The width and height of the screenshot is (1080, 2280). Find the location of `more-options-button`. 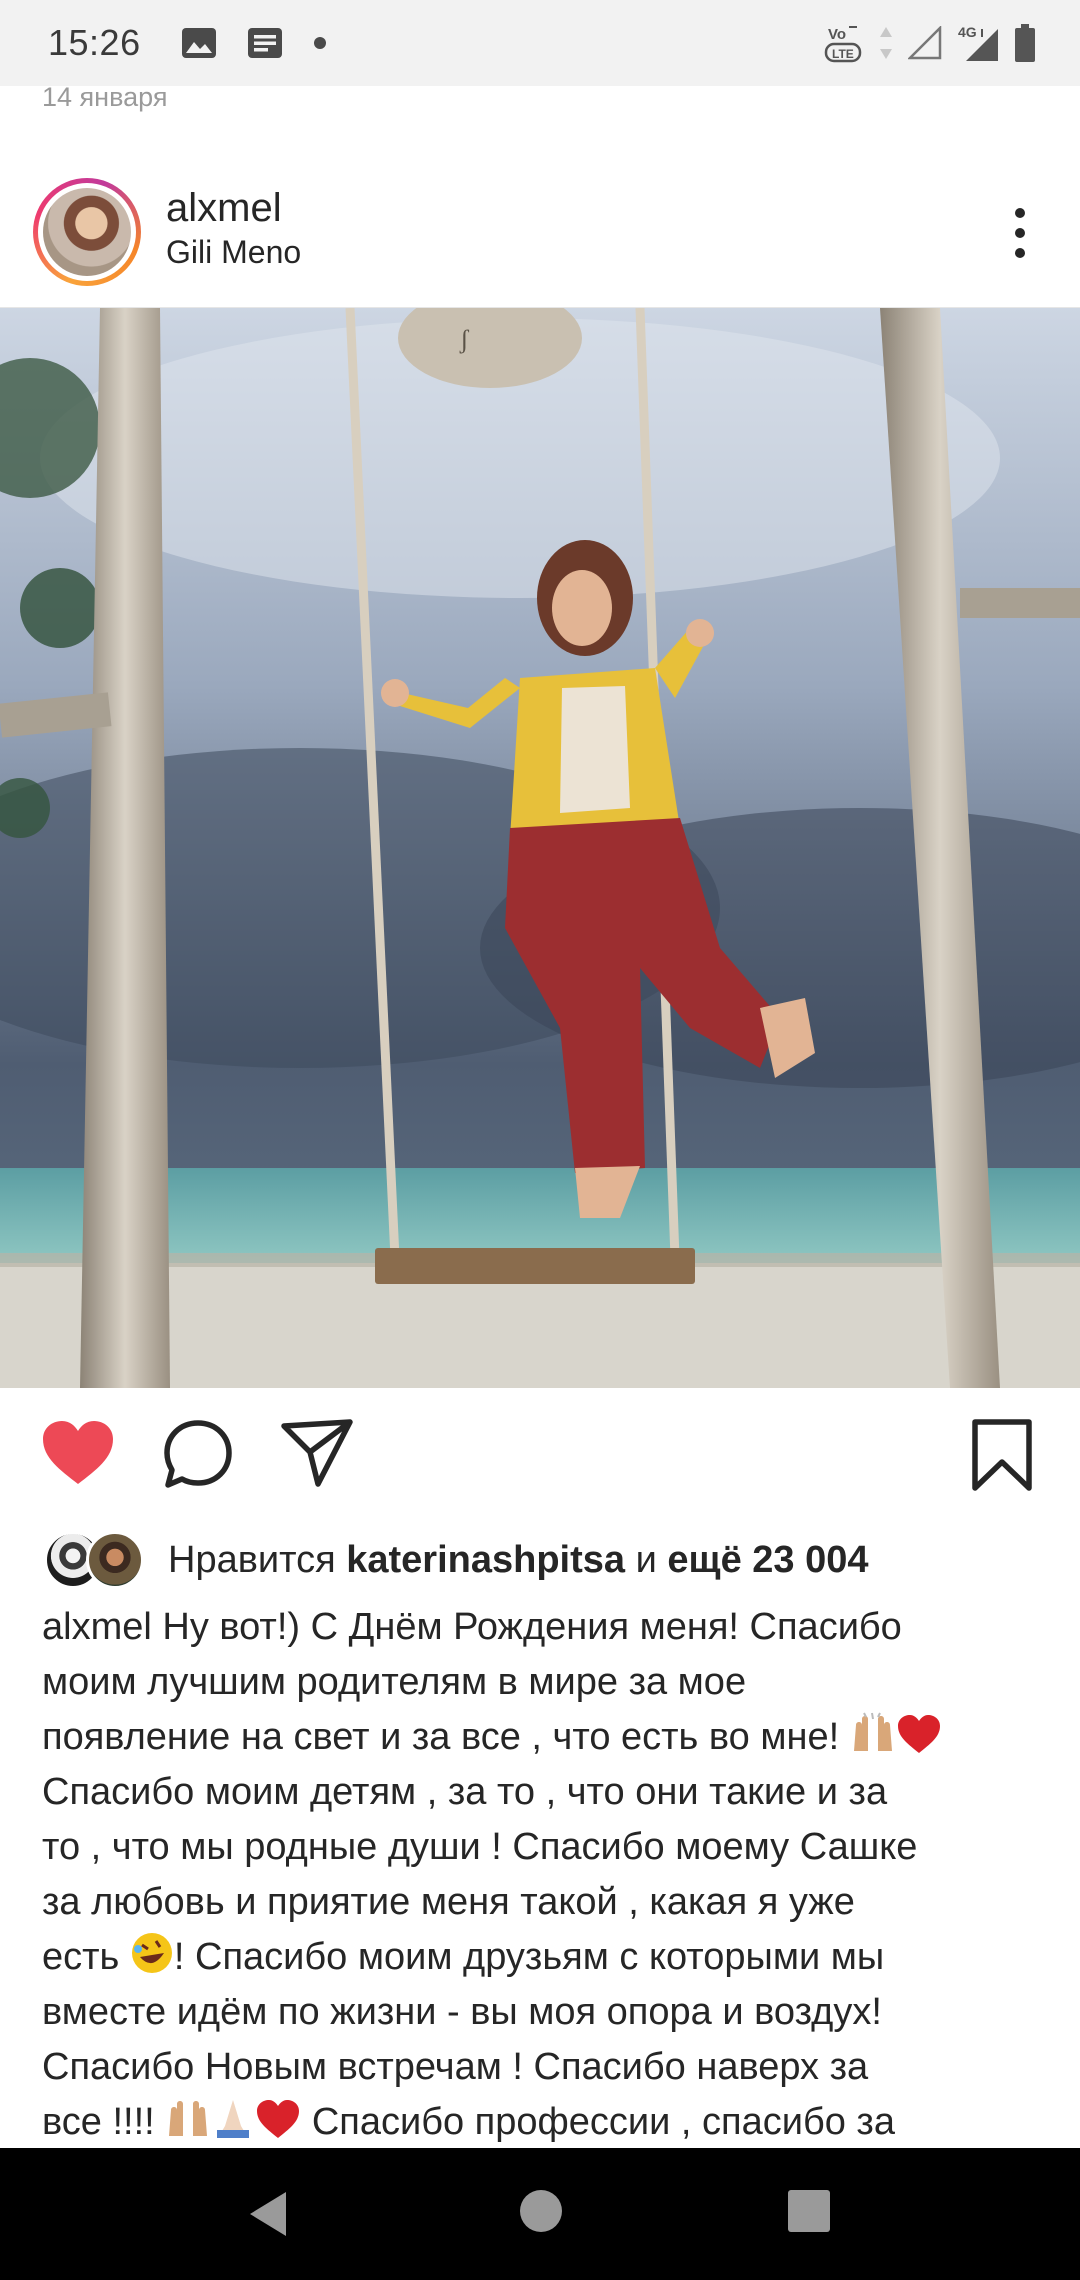

more-options-button is located at coordinates (1020, 233).